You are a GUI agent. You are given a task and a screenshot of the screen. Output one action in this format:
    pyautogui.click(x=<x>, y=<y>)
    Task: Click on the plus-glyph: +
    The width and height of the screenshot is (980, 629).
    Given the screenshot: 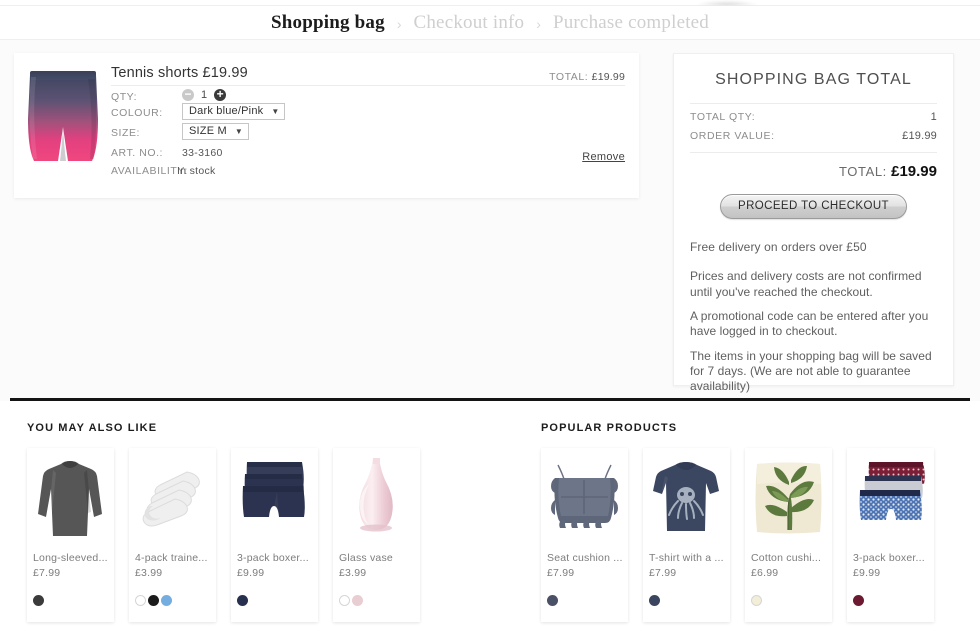 What is the action you would take?
    pyautogui.click(x=220, y=94)
    